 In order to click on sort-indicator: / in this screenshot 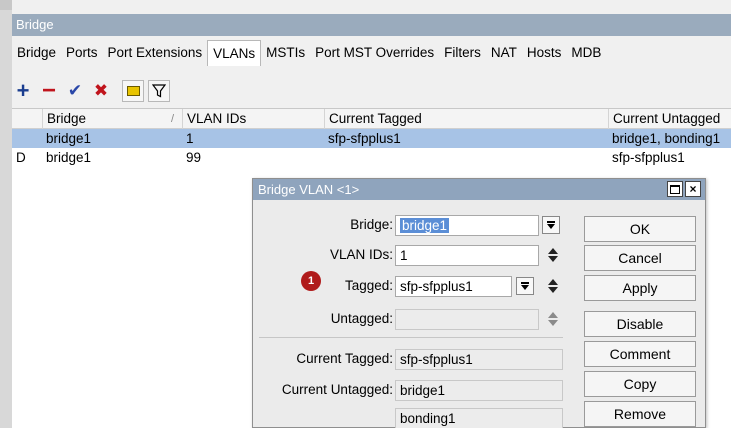, I will do `click(173, 119)`.